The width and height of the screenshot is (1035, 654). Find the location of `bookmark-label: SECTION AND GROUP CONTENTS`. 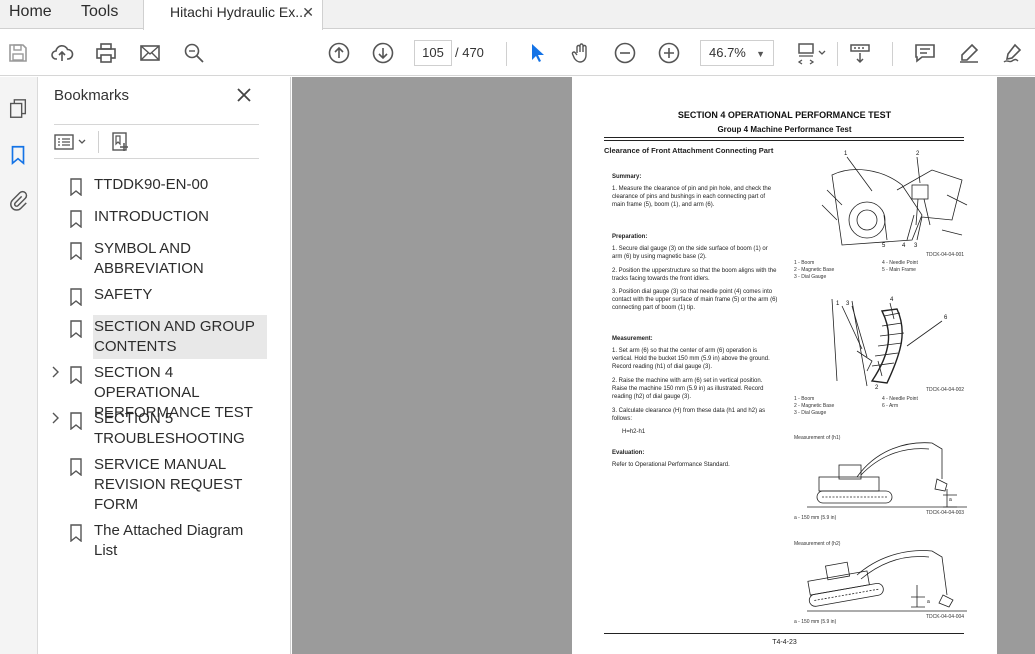

bookmark-label: SECTION AND GROUP CONTENTS is located at coordinates (180, 337).